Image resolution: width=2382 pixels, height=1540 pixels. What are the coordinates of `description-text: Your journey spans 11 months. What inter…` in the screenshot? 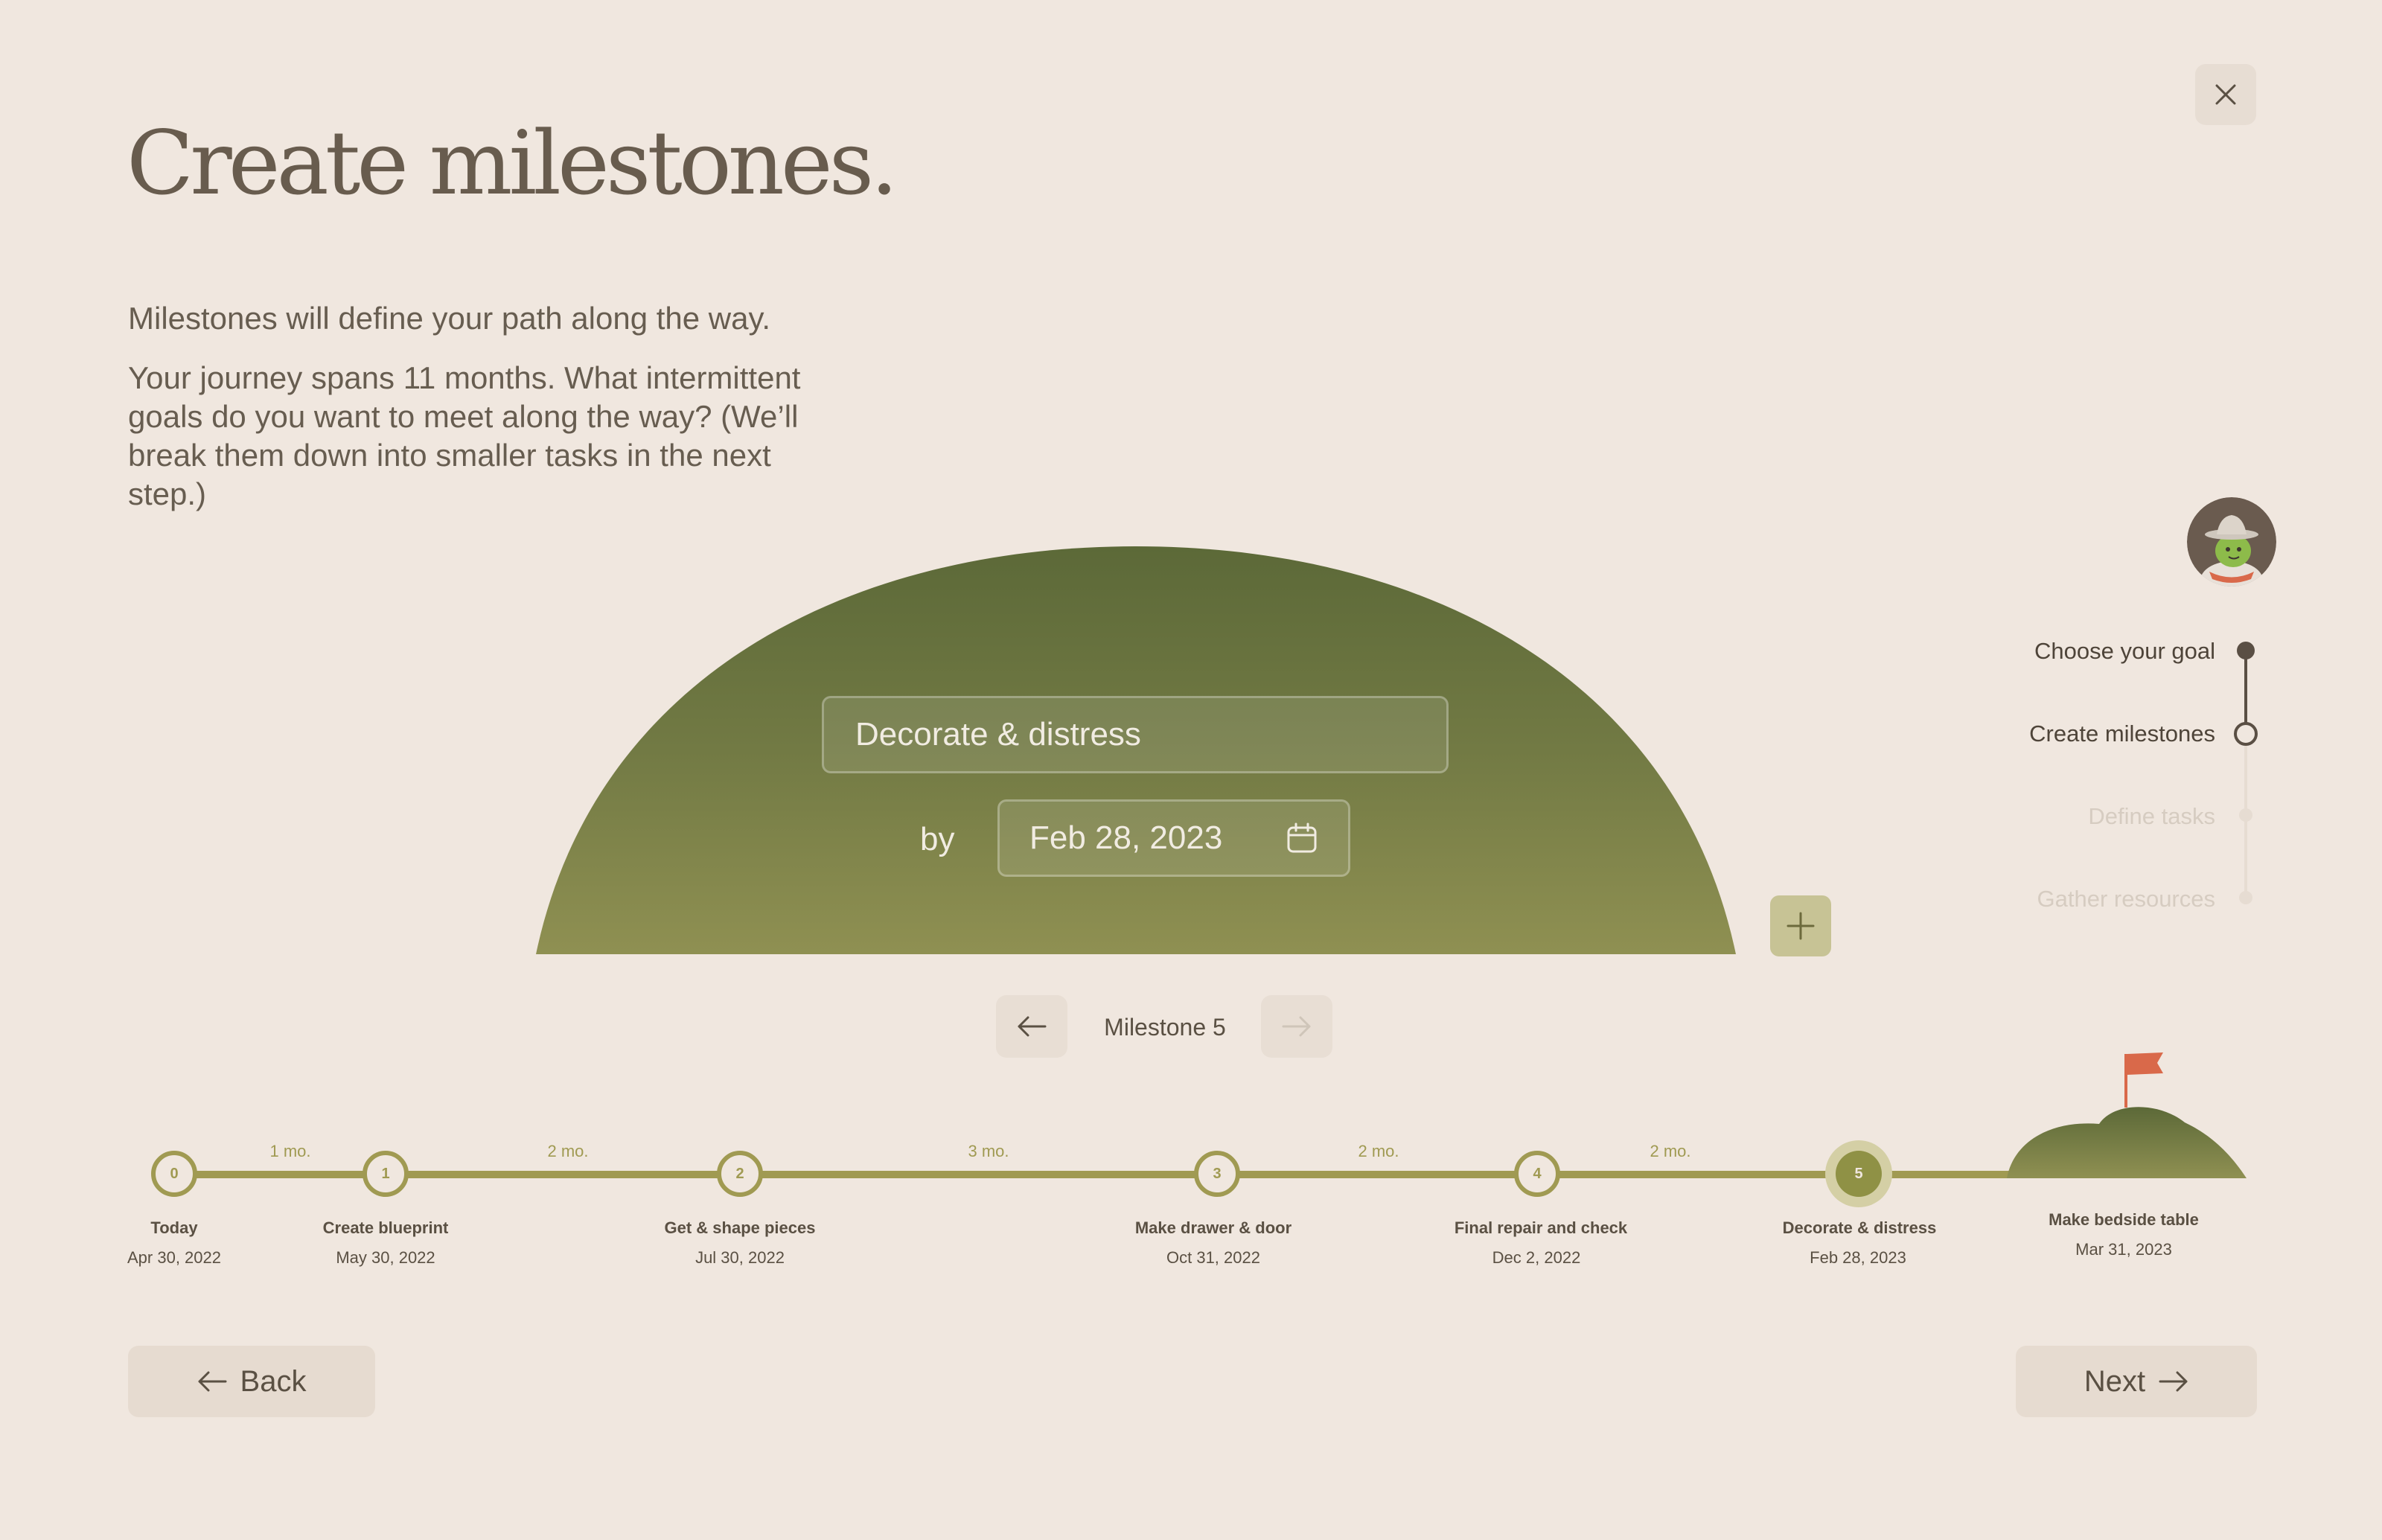 It's located at (464, 435).